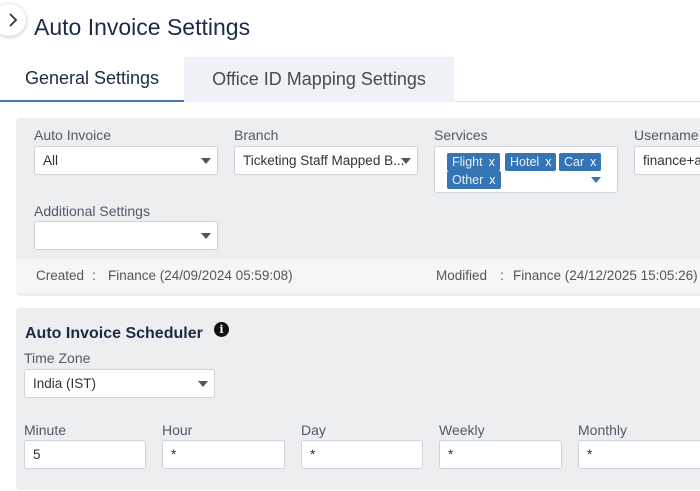 The height and width of the screenshot is (491, 700). Describe the element at coordinates (451, 454) in the screenshot. I see `weekly-value: *` at that location.